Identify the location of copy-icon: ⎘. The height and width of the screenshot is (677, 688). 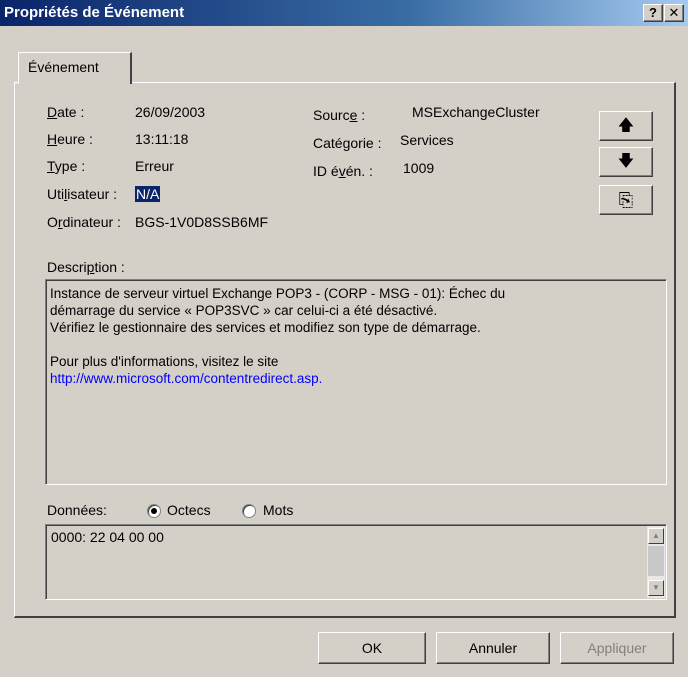
(626, 200).